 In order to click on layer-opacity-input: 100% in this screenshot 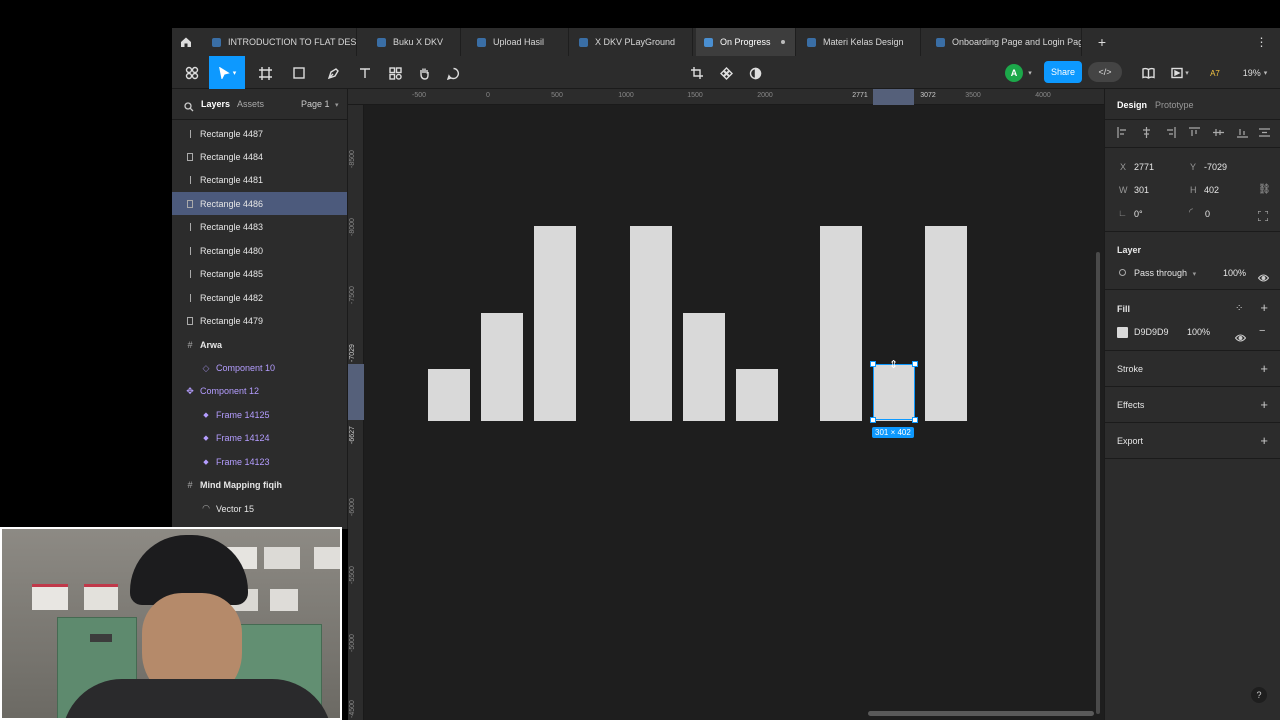, I will do `click(1234, 273)`.